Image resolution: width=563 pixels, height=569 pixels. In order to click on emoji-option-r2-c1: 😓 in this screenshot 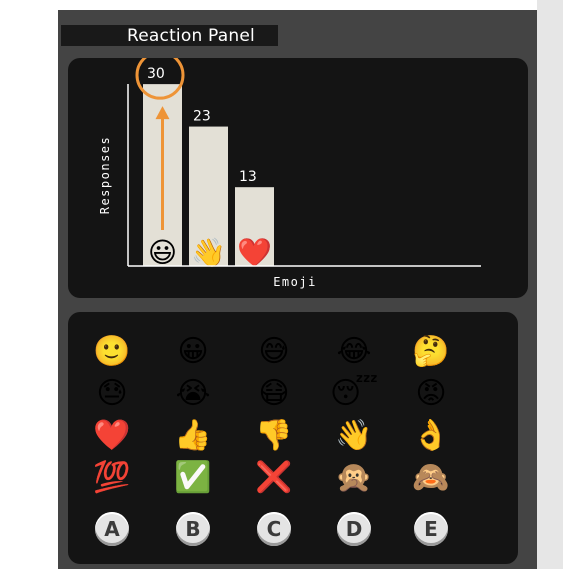, I will do `click(112, 394)`.